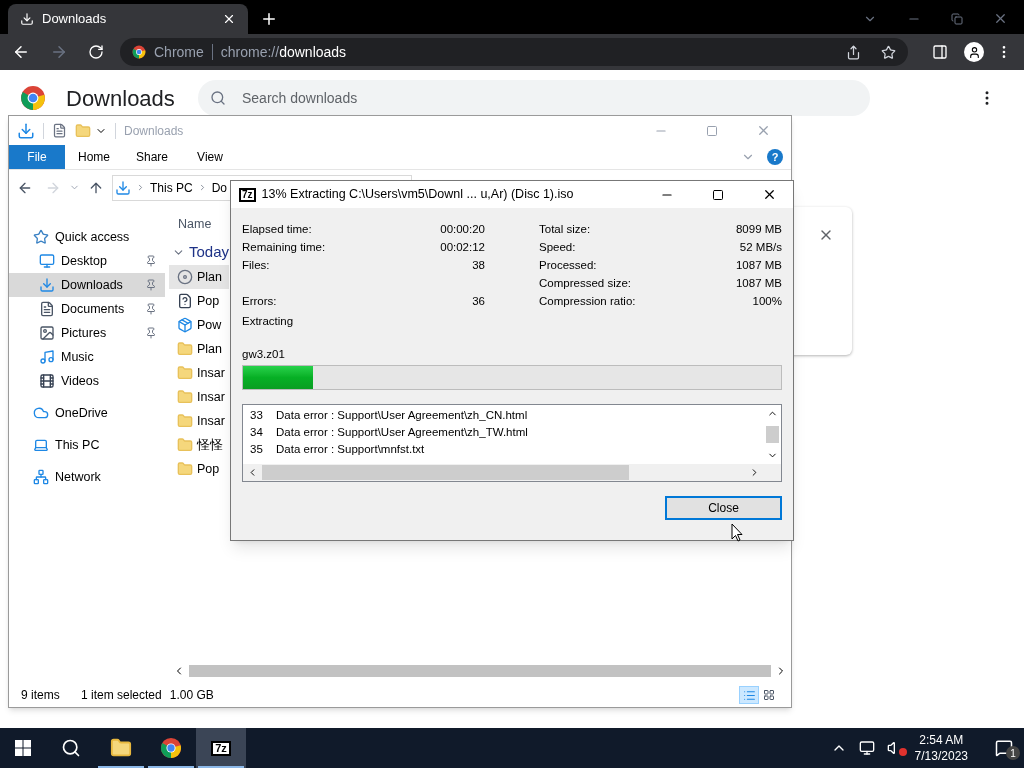  I want to click on stat-value: 100%, so click(767, 302).